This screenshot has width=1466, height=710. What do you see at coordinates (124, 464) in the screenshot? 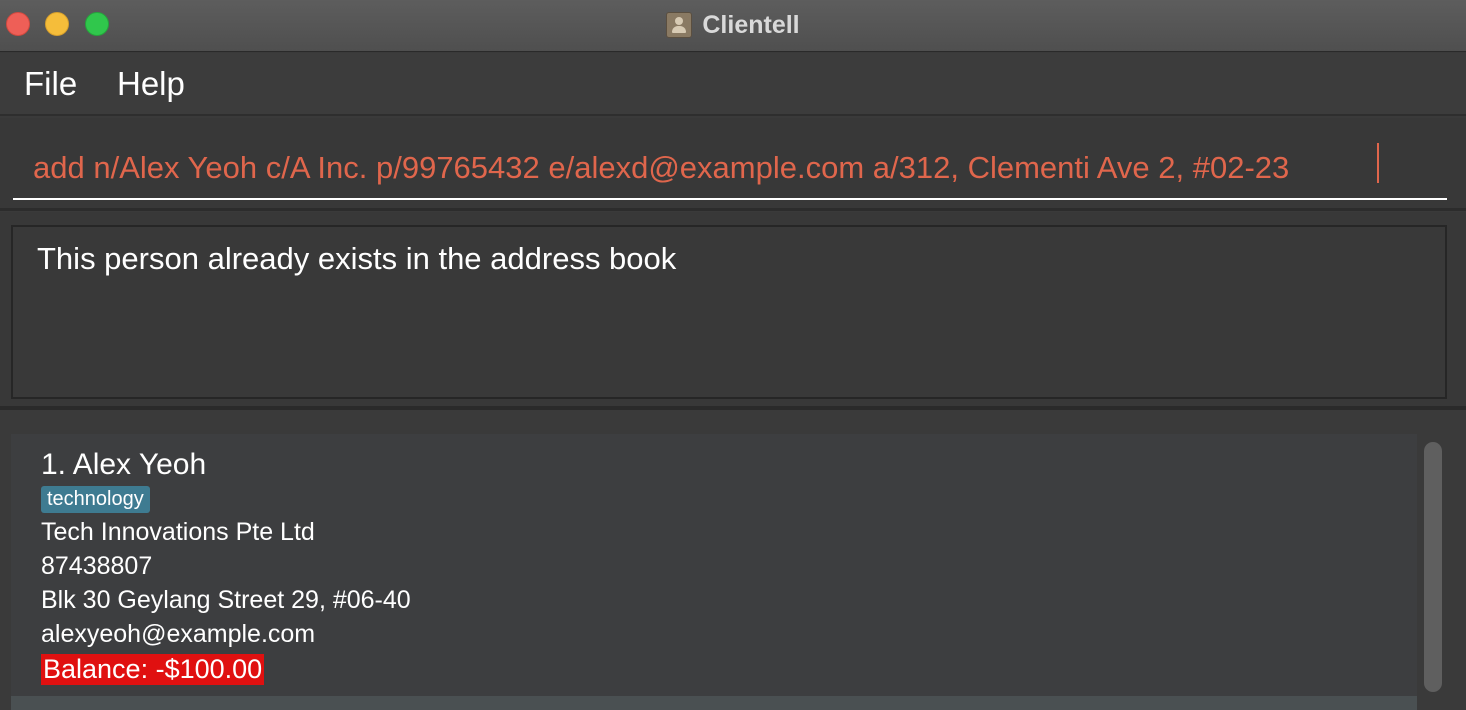
I see `person-name: 1. Alex Yeoh` at bounding box center [124, 464].